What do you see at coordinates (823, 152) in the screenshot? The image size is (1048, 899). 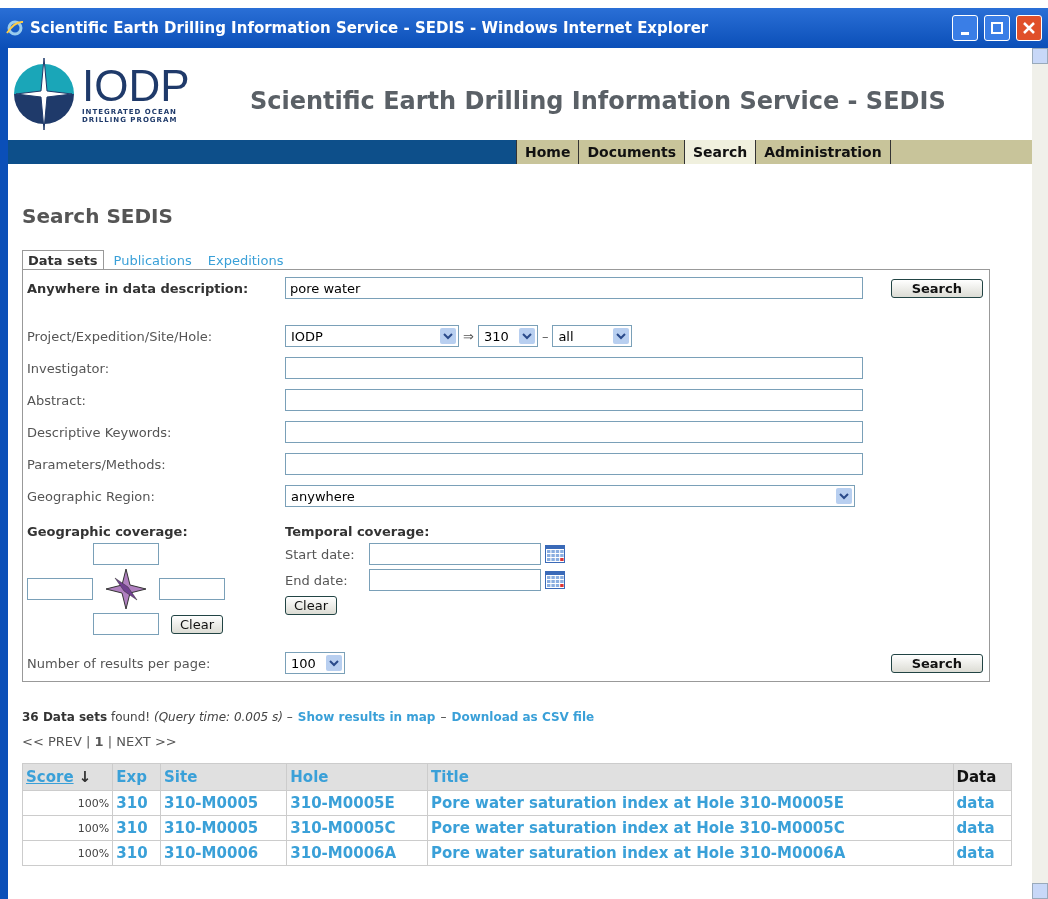 I see `nav-item: Administration` at bounding box center [823, 152].